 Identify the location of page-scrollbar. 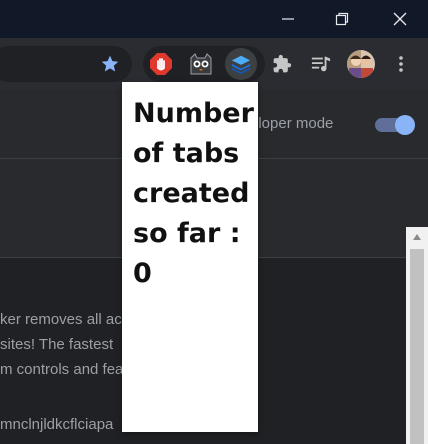
(417, 335).